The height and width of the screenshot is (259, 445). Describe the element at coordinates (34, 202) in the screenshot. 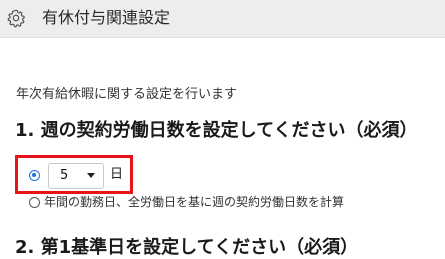

I see `radio-calculate-days` at that location.